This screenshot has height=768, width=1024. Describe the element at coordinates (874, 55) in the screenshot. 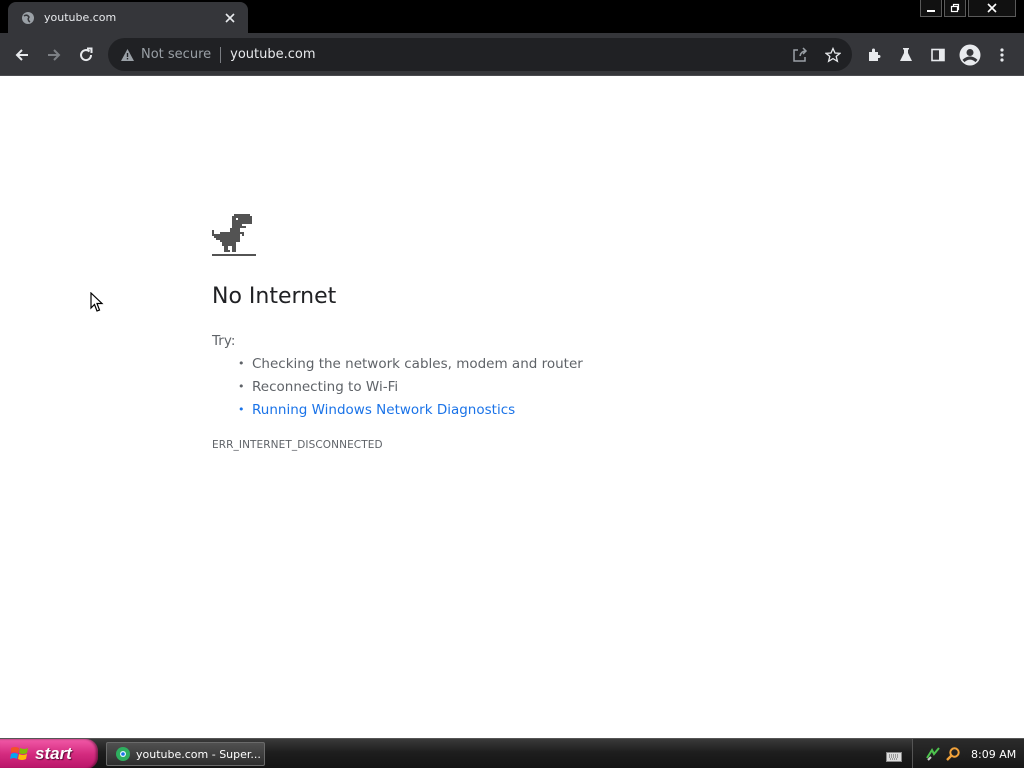

I see `extensions-icon` at that location.